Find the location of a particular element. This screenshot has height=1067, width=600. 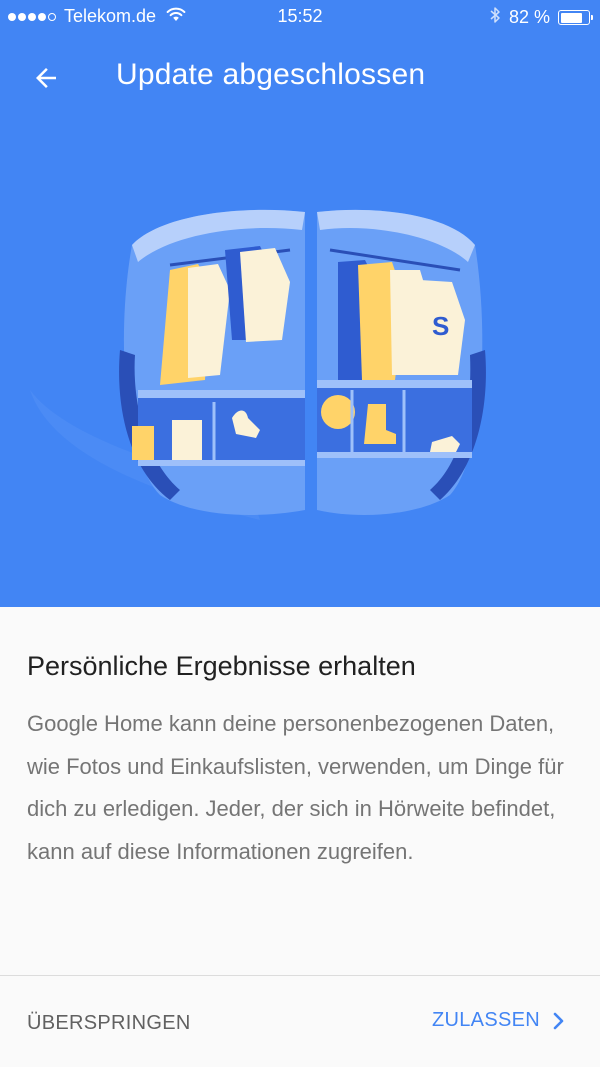

skip-button: ÜBERSPRINGEN is located at coordinates (109, 1023).